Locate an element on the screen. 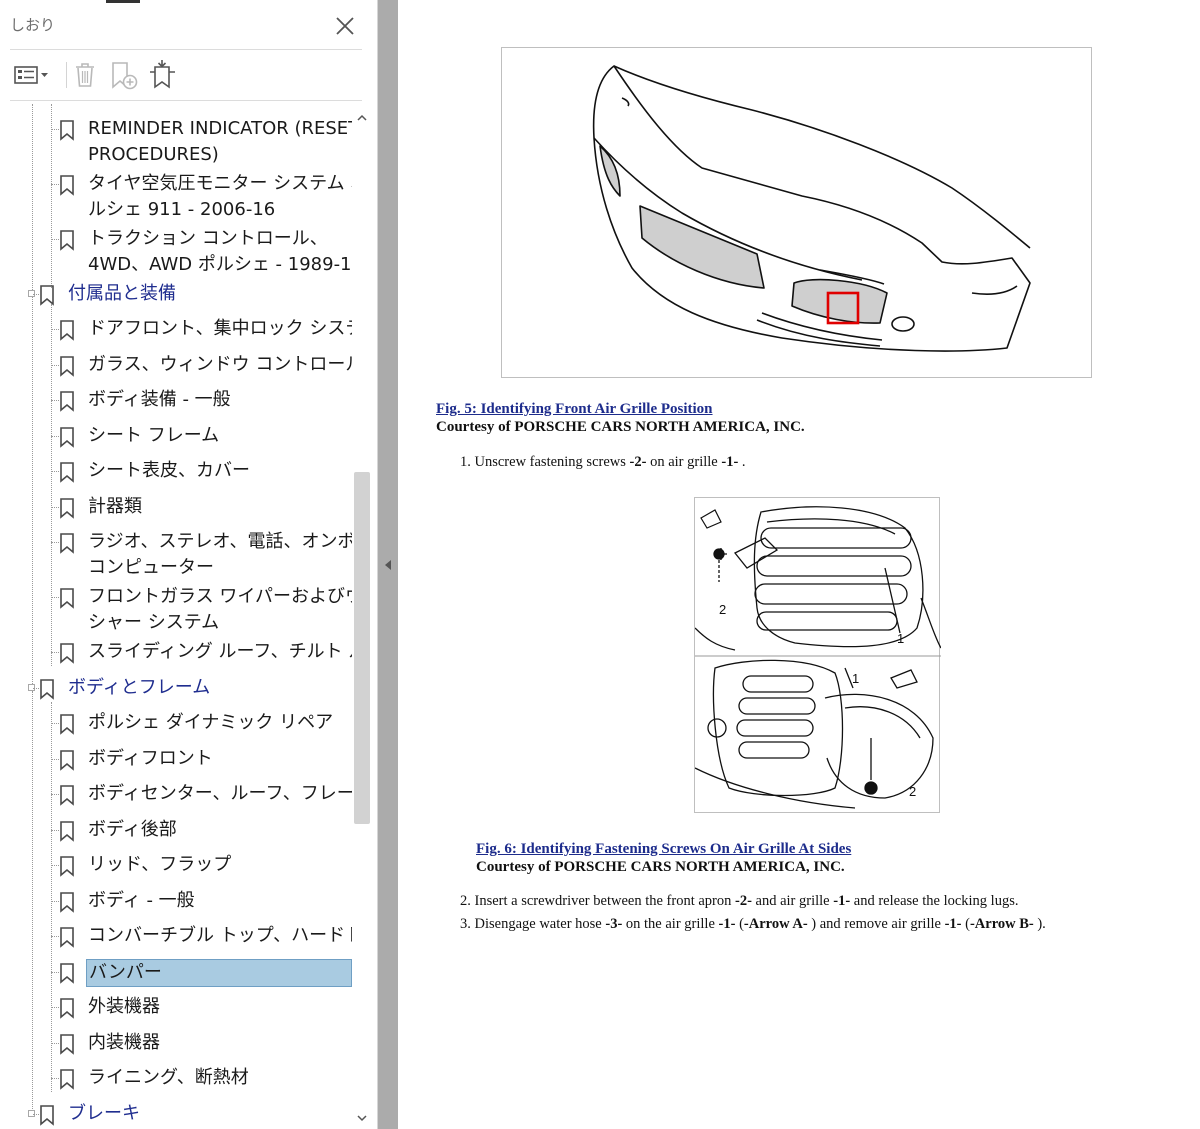  bookmark-item: タイヤ空気圧モニター システム ポルシェ 911 - 2006-16 is located at coordinates (176, 197).